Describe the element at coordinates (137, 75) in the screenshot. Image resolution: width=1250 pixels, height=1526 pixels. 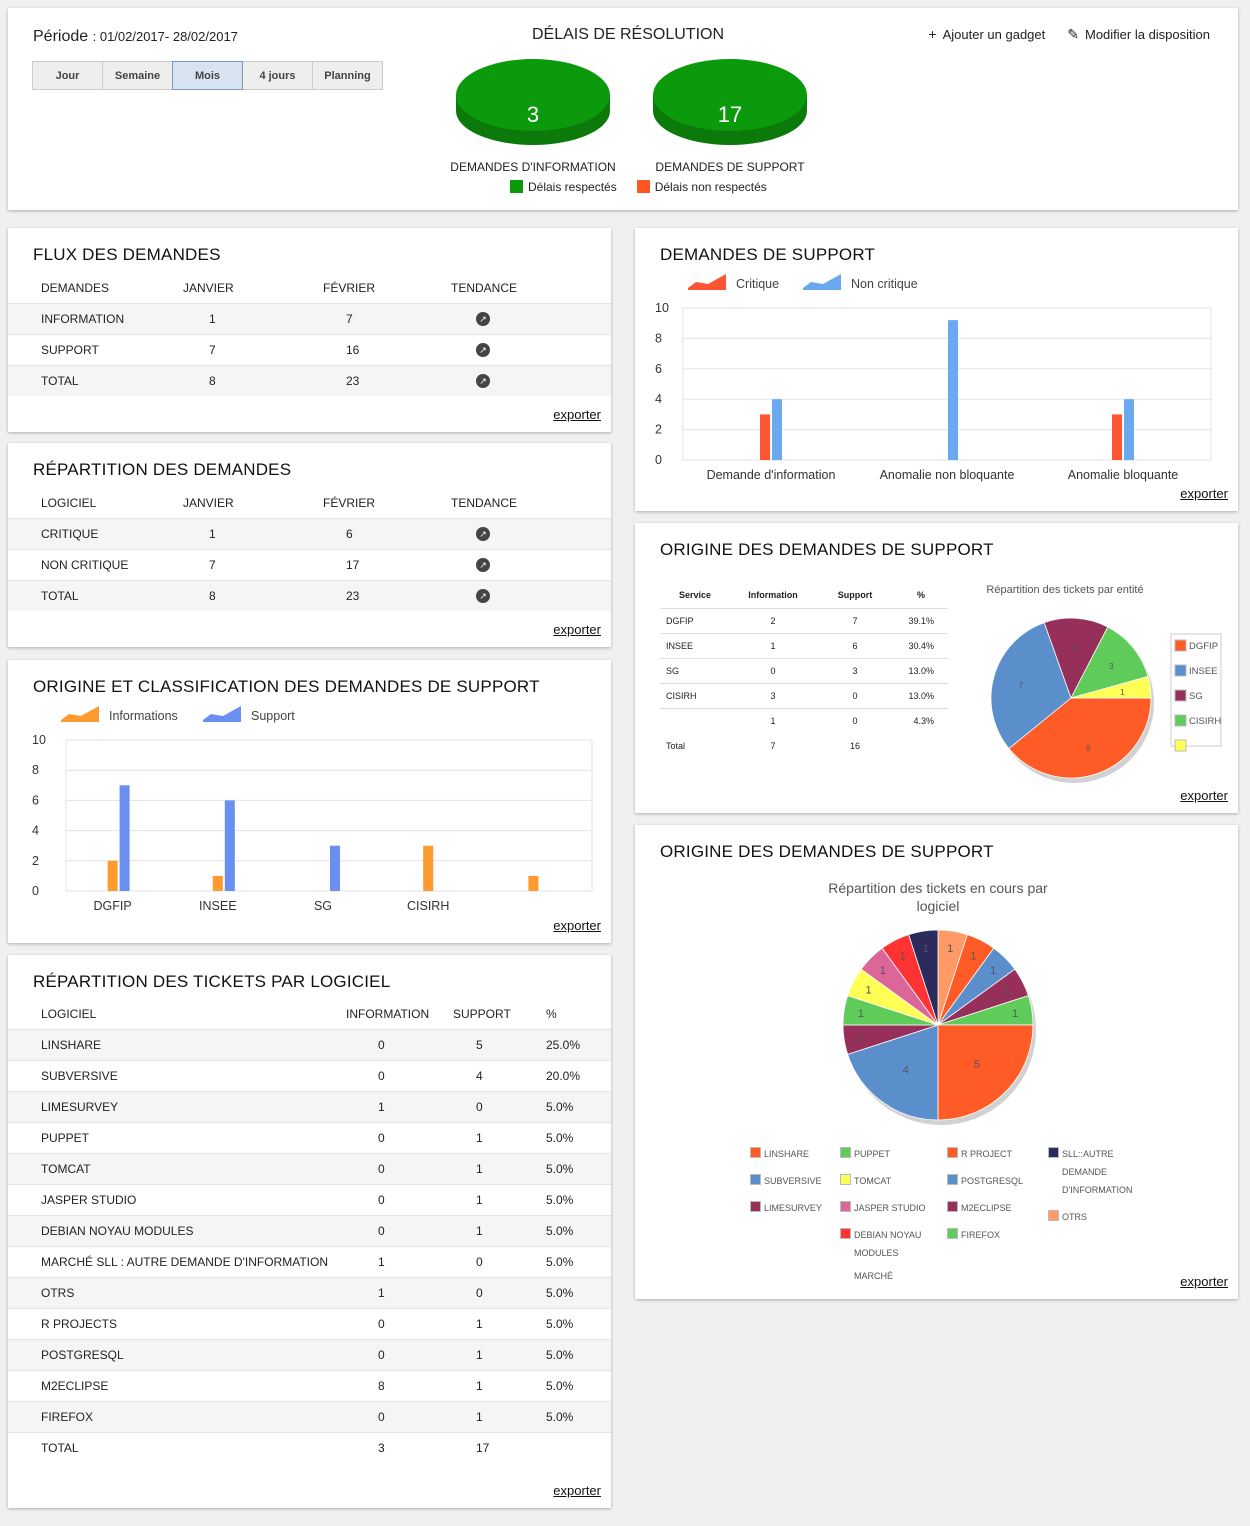
I see `view-week-button: Semaine` at that location.